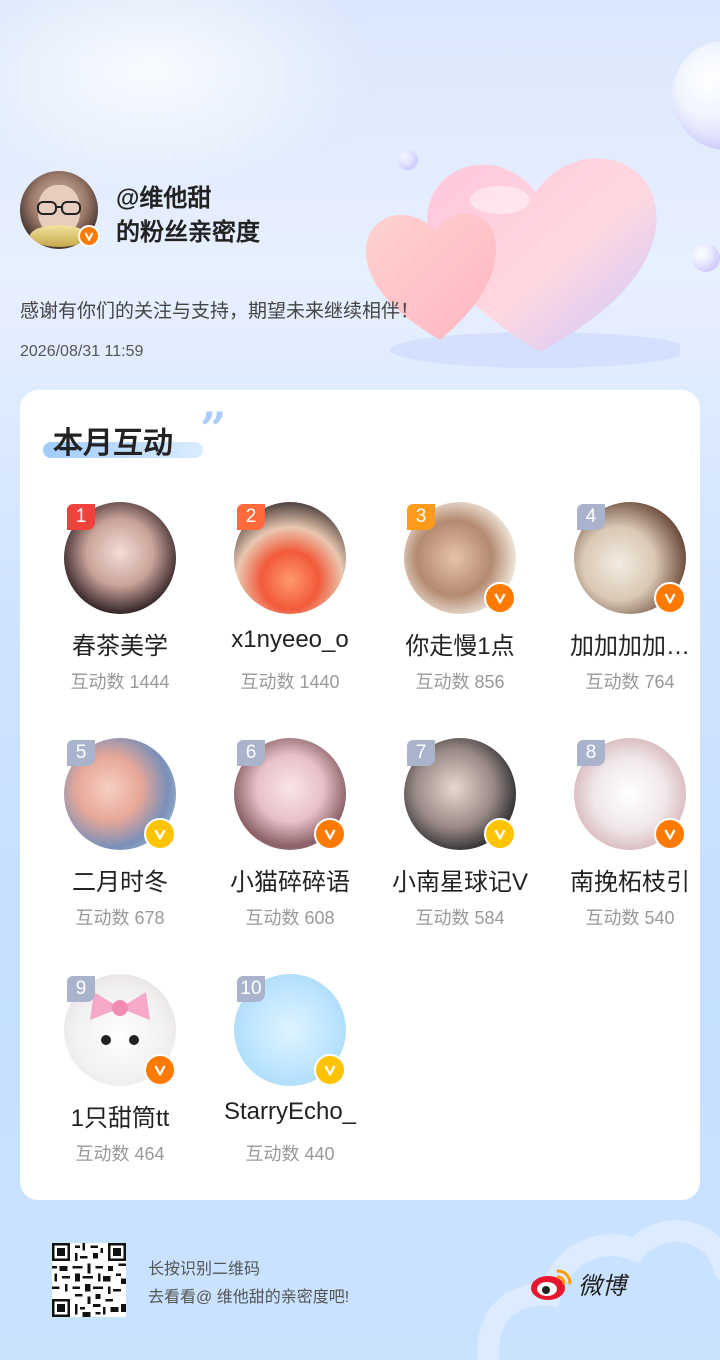 This screenshot has height=1360, width=720. What do you see at coordinates (460, 682) in the screenshot?
I see `fan-interaction-count: 互动数 856` at bounding box center [460, 682].